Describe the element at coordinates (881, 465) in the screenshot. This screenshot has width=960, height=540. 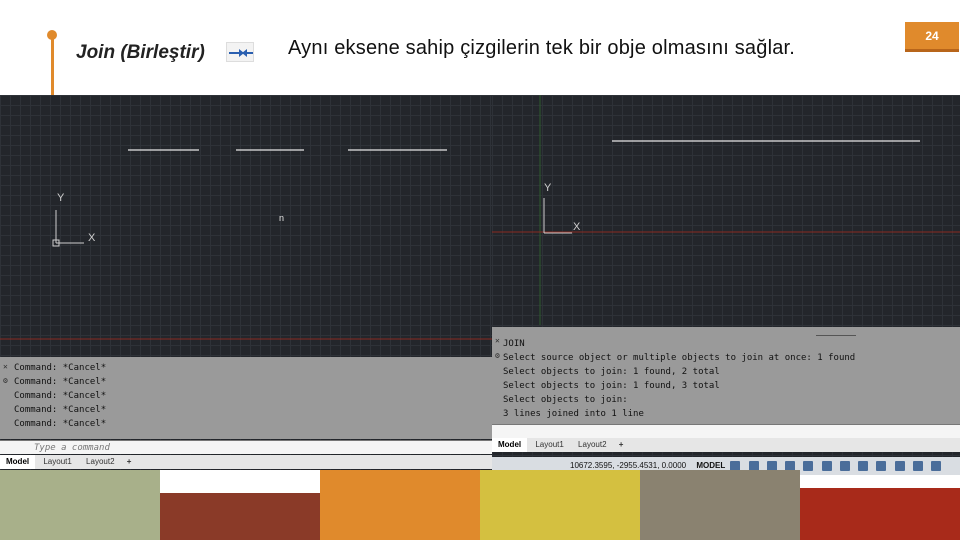
I see `selection-cycling-icon` at that location.